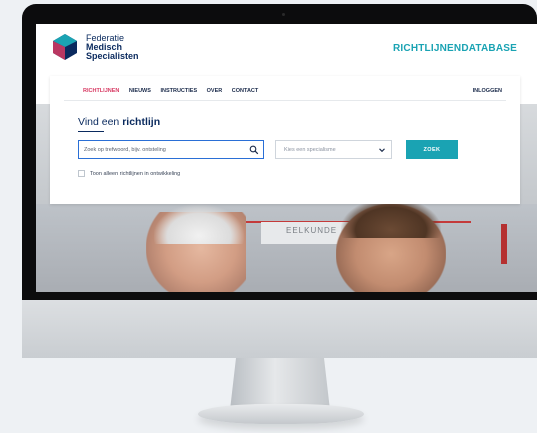 This screenshot has width=537, height=433. I want to click on monitor-stand-neck, so click(280, 384).